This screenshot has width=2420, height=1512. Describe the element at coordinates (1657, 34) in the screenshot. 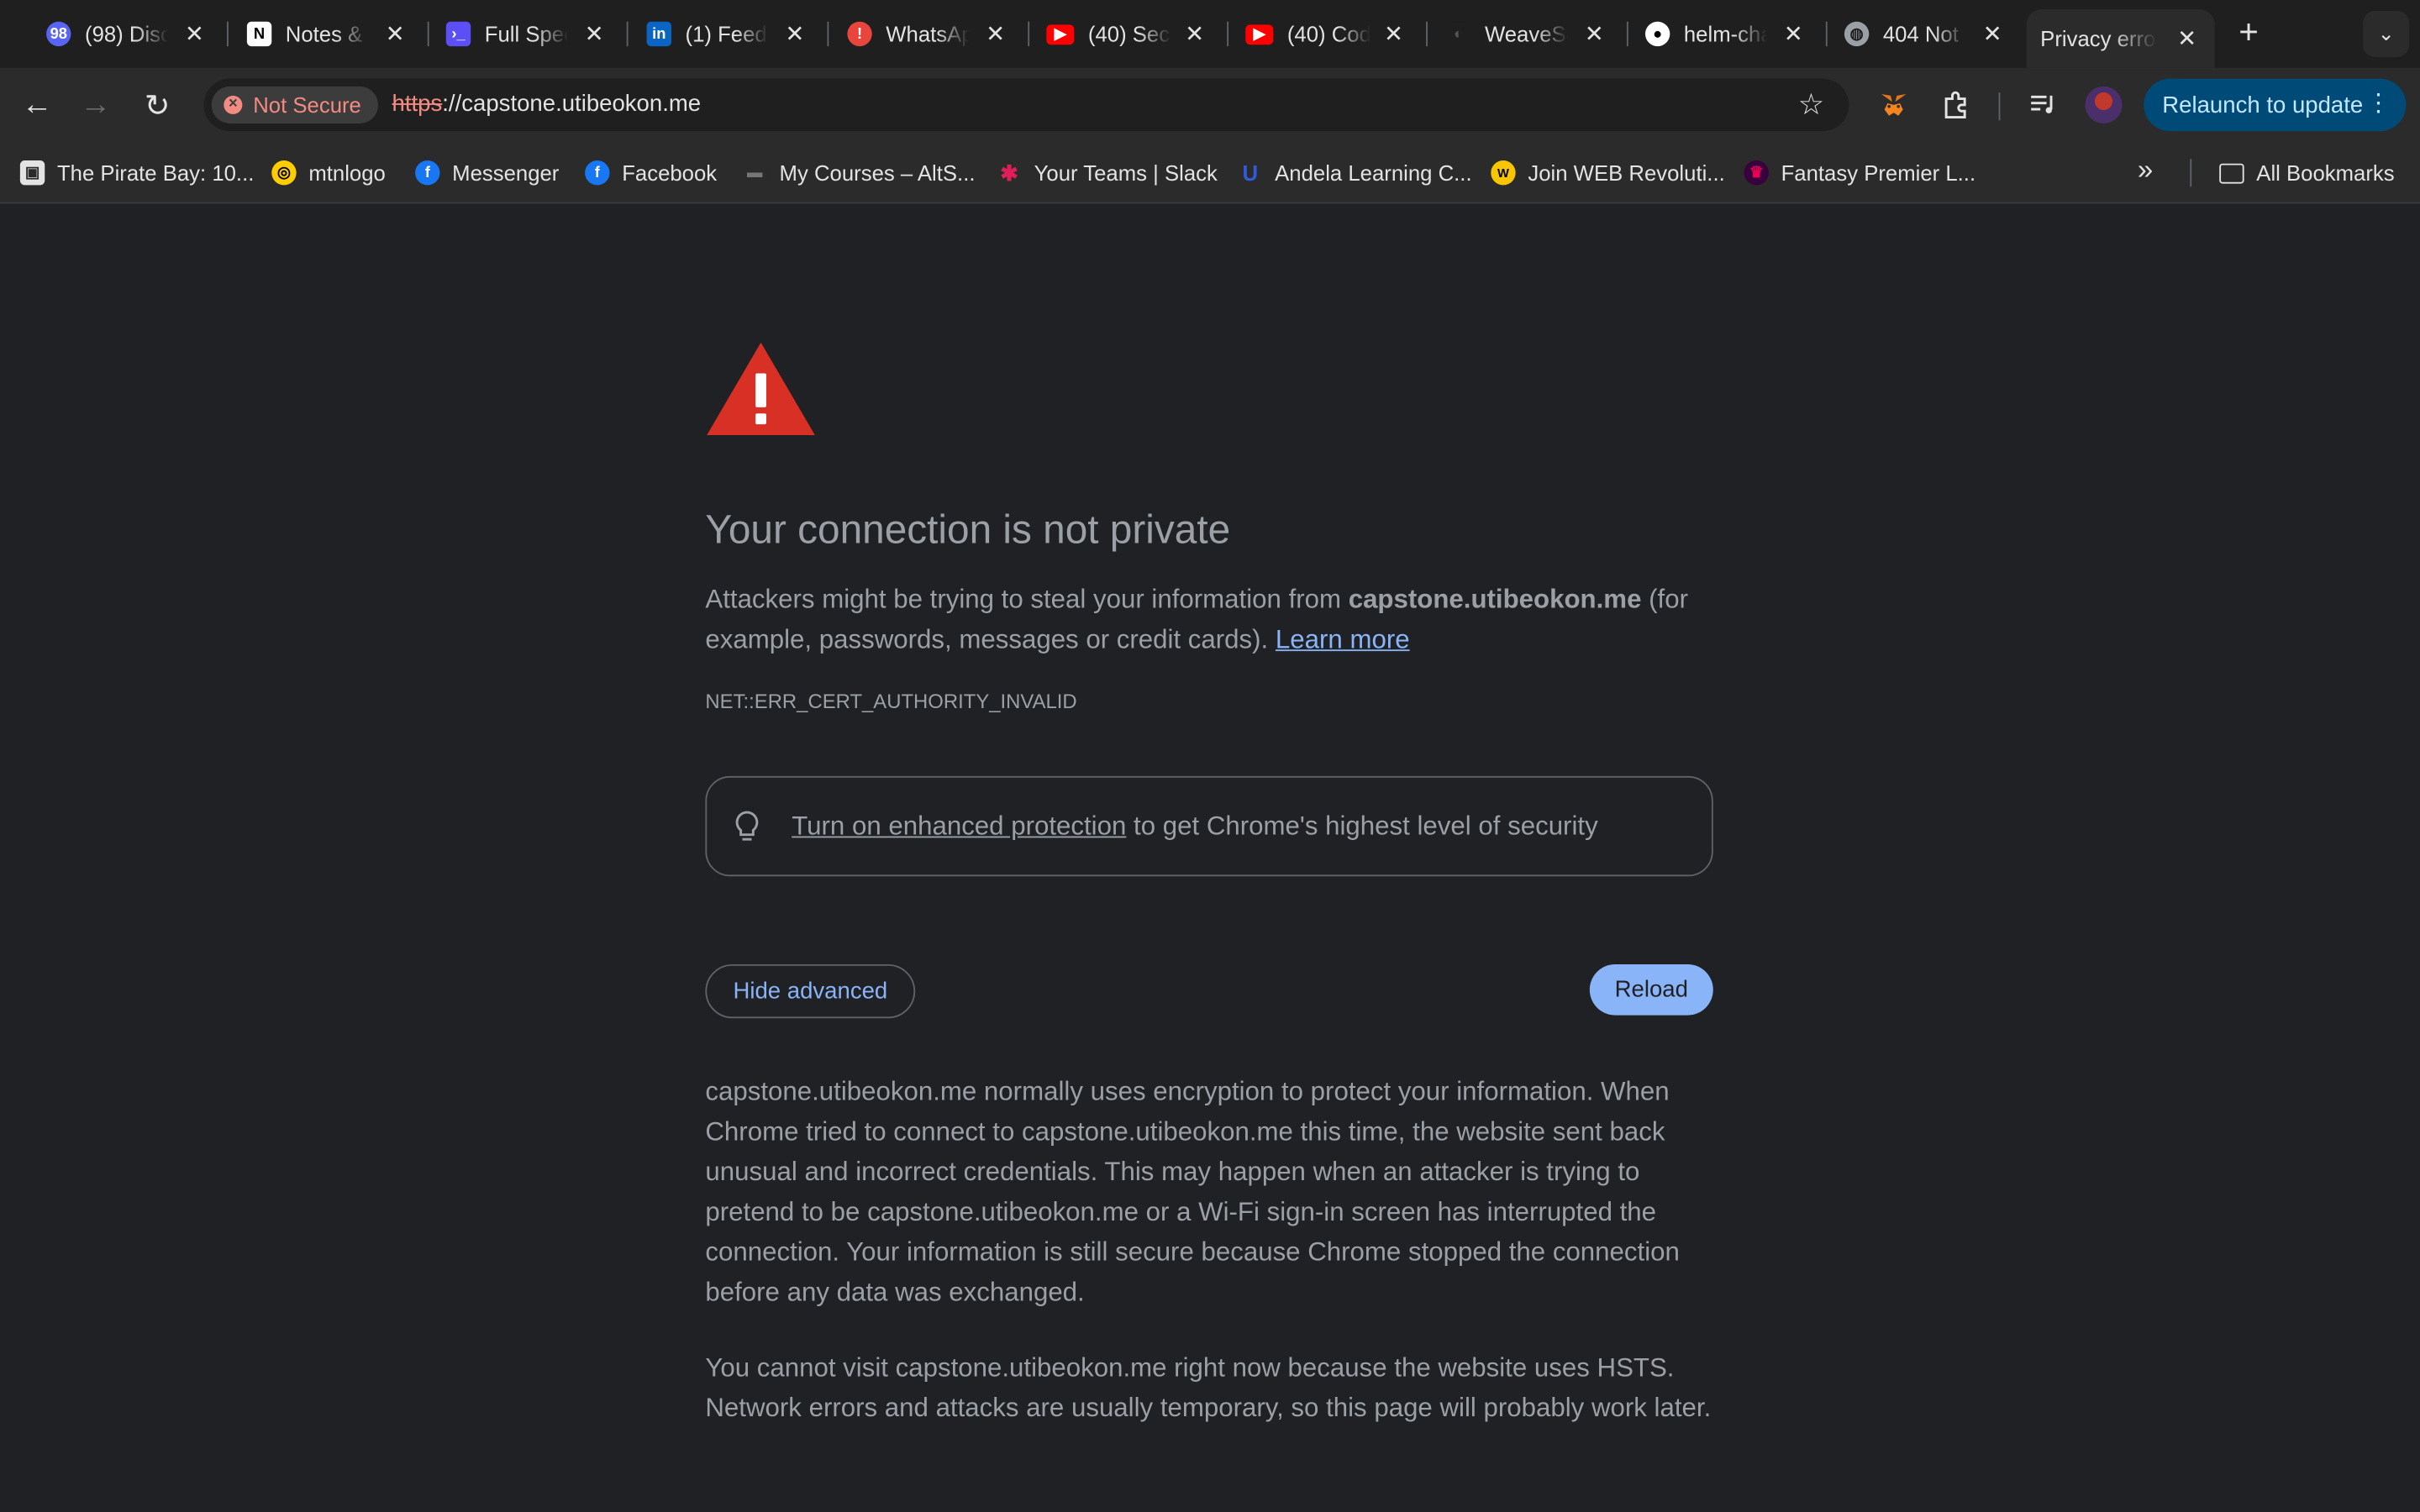

I see `github-icon: ●` at that location.